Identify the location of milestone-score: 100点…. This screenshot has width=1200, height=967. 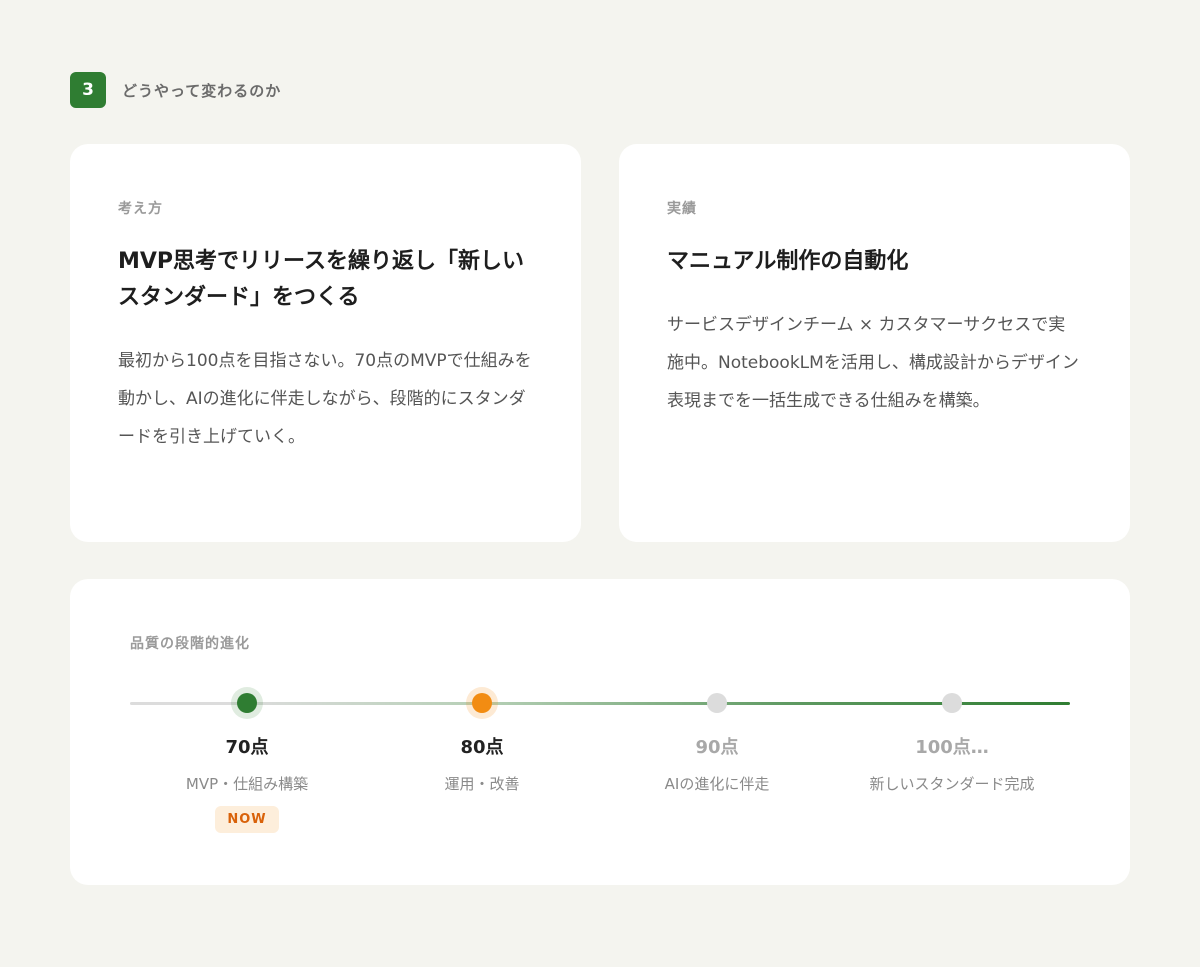
(952, 747).